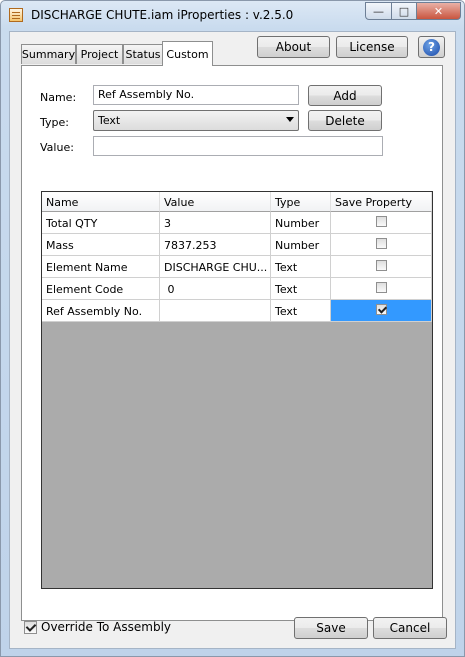 This screenshot has height=657, width=465. I want to click on close-button: ✕, so click(438, 11).